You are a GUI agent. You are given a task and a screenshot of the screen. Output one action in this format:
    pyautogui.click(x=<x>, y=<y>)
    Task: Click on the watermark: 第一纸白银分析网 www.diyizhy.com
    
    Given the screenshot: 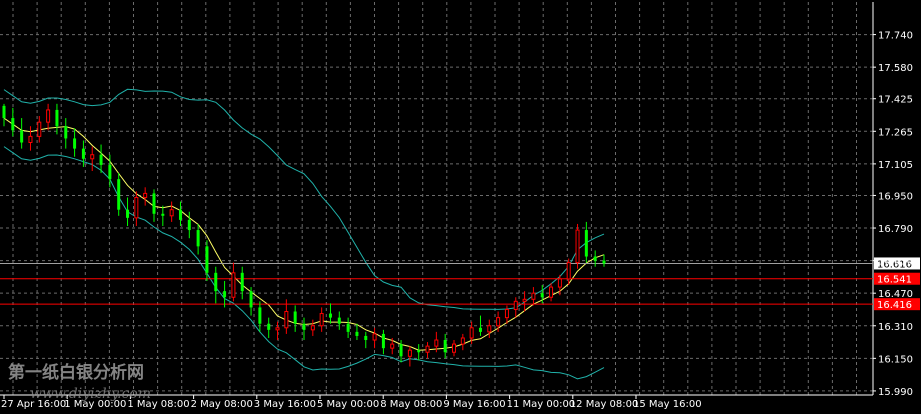 What is the action you would take?
    pyautogui.click(x=79, y=382)
    